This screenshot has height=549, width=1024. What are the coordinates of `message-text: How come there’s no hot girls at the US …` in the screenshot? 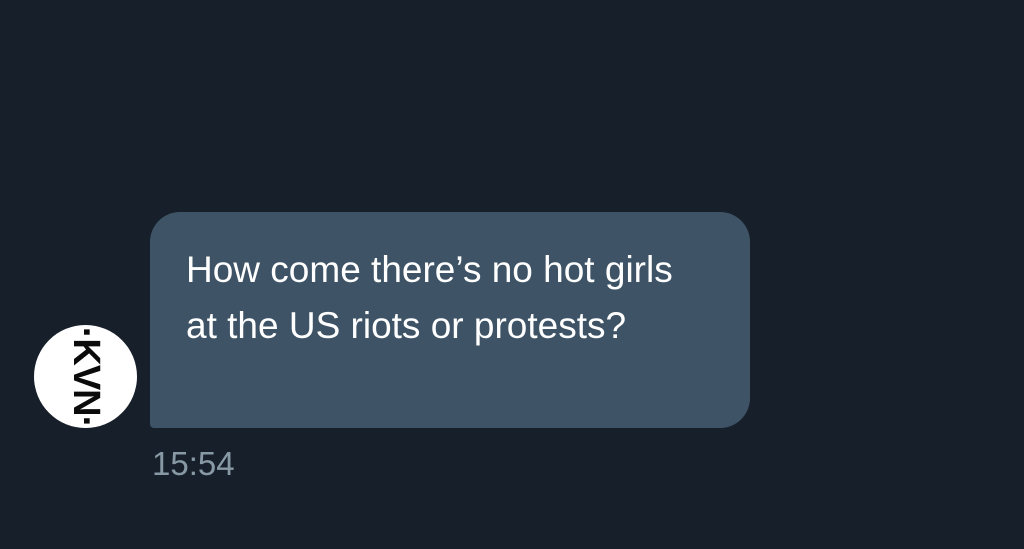 It's located at (429, 297).